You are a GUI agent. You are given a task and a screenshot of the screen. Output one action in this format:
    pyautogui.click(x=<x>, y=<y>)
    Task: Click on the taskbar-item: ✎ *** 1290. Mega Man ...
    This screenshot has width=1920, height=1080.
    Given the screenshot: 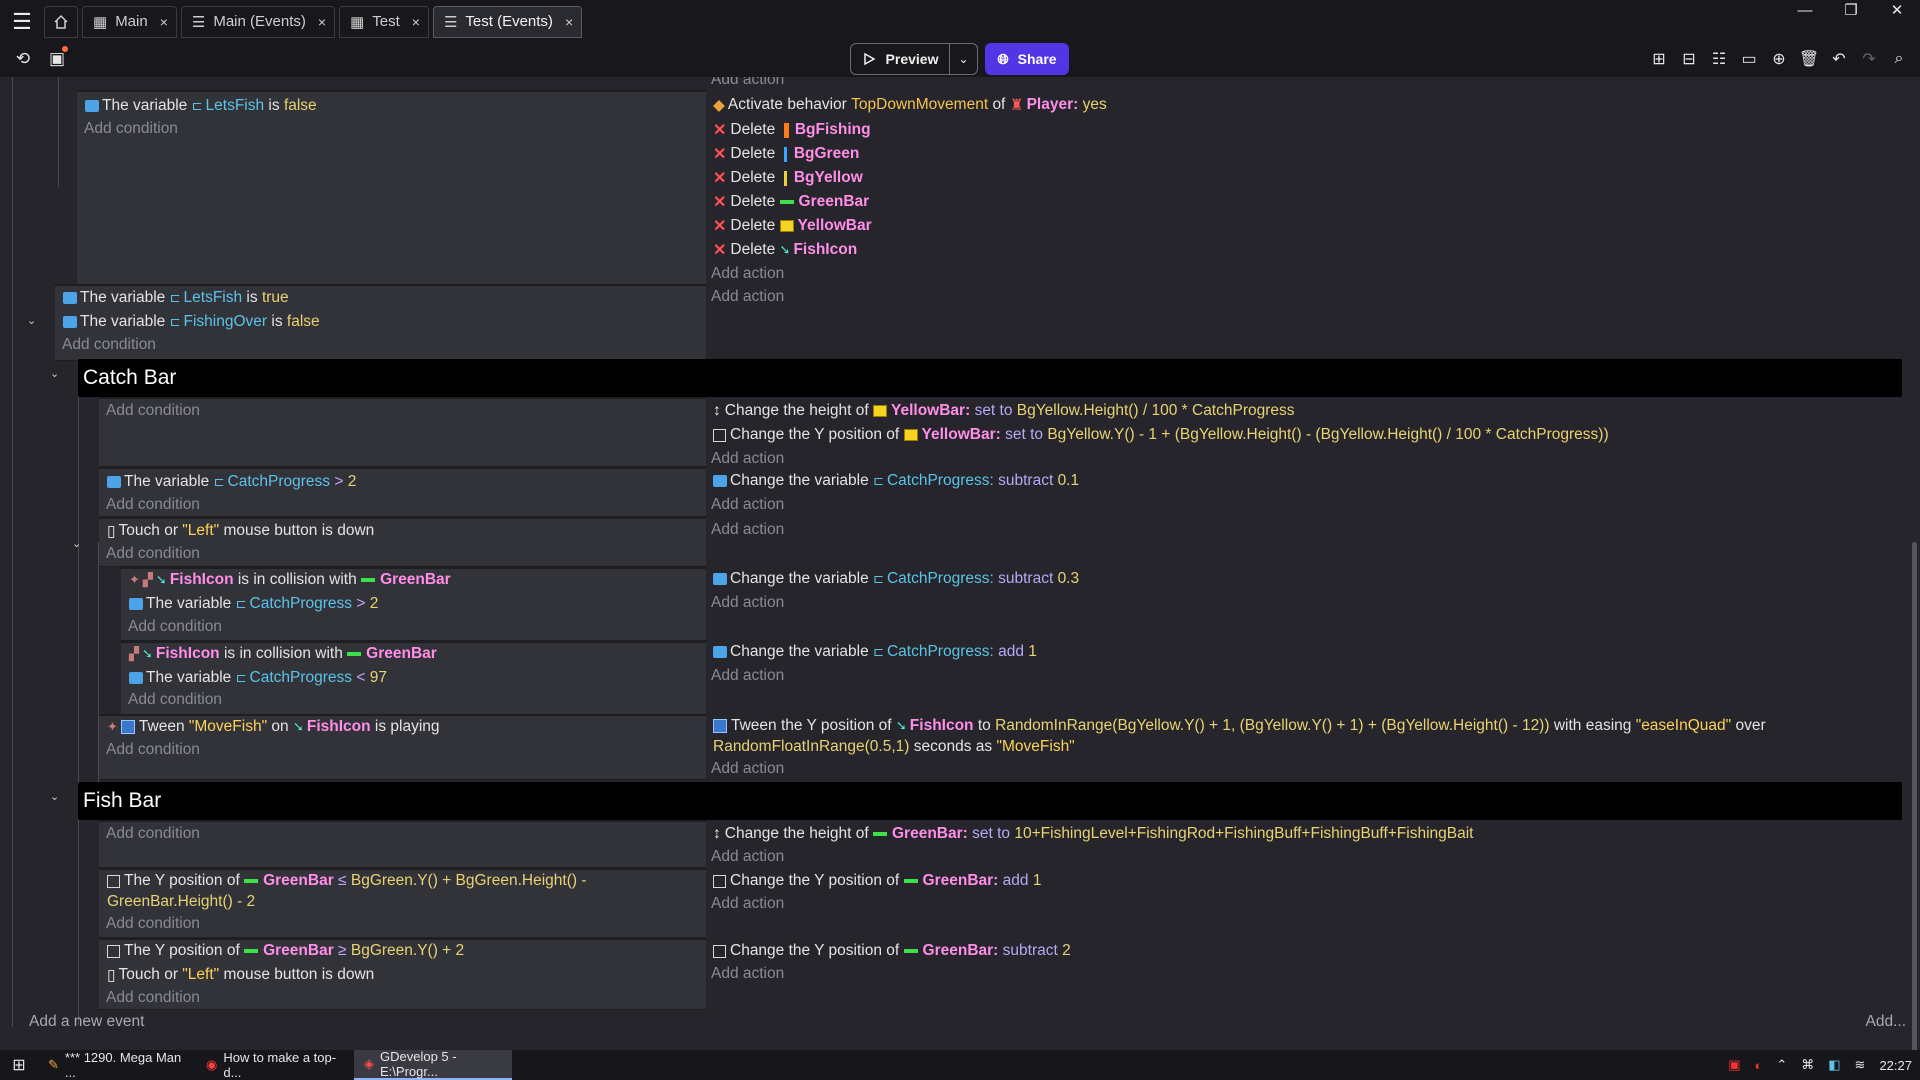 What is the action you would take?
    pyautogui.click(x=117, y=1065)
    